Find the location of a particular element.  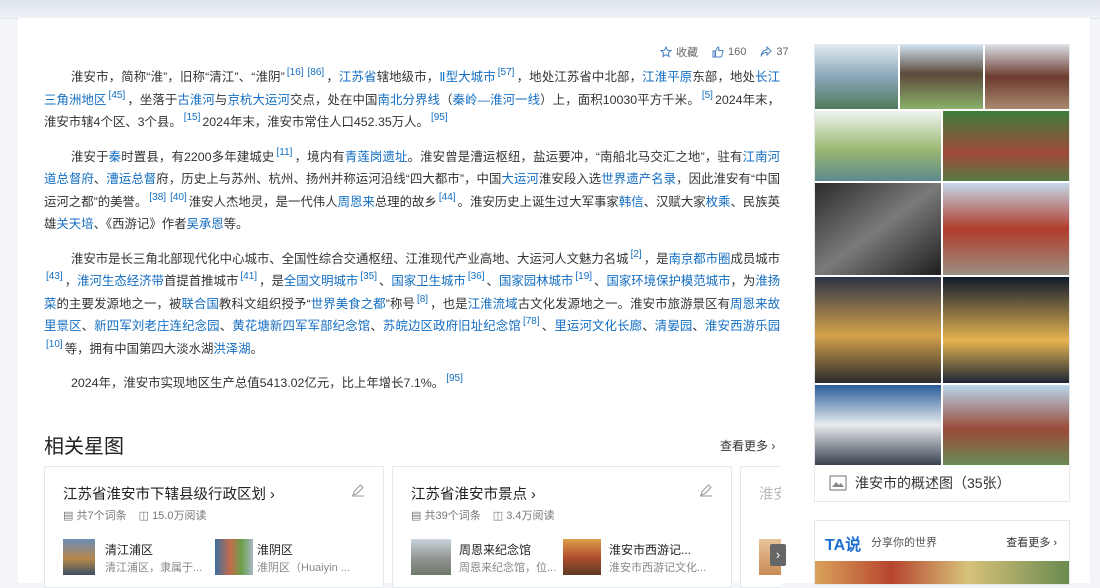

entry-link: 国家环境保护模范城市 is located at coordinates (668, 281).